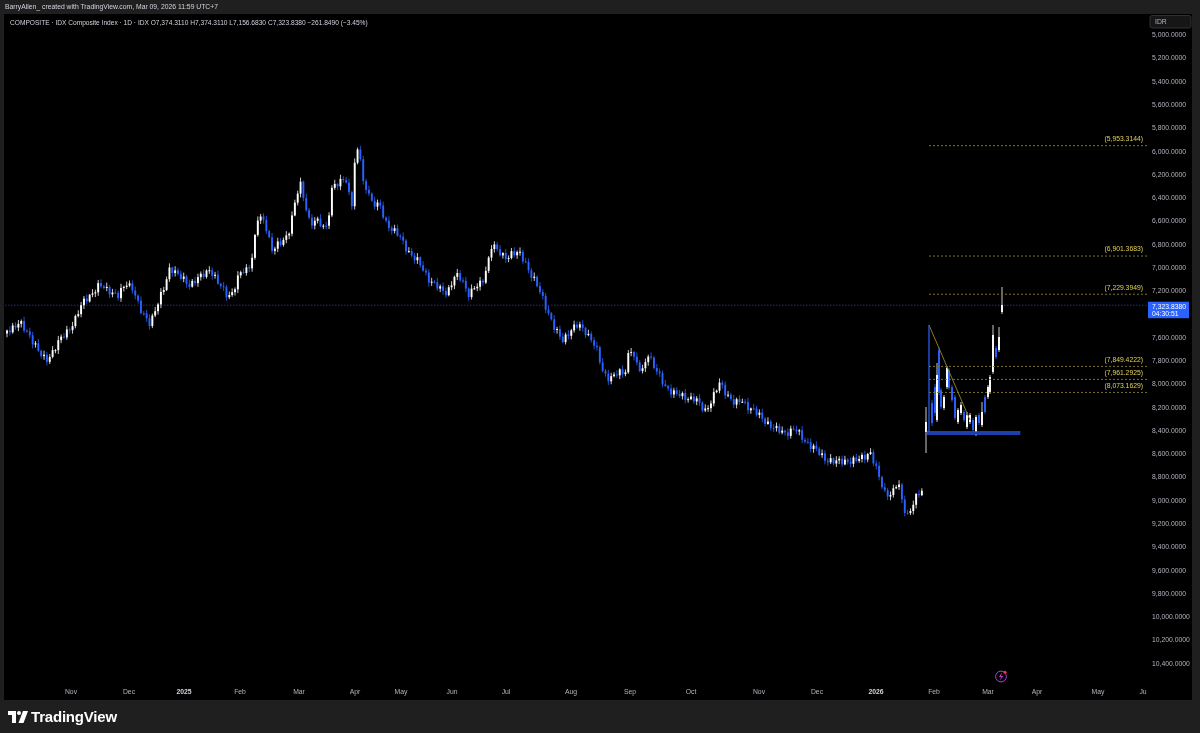 This screenshot has width=1200, height=733. What do you see at coordinates (18, 716) in the screenshot?
I see `logo-icon` at bounding box center [18, 716].